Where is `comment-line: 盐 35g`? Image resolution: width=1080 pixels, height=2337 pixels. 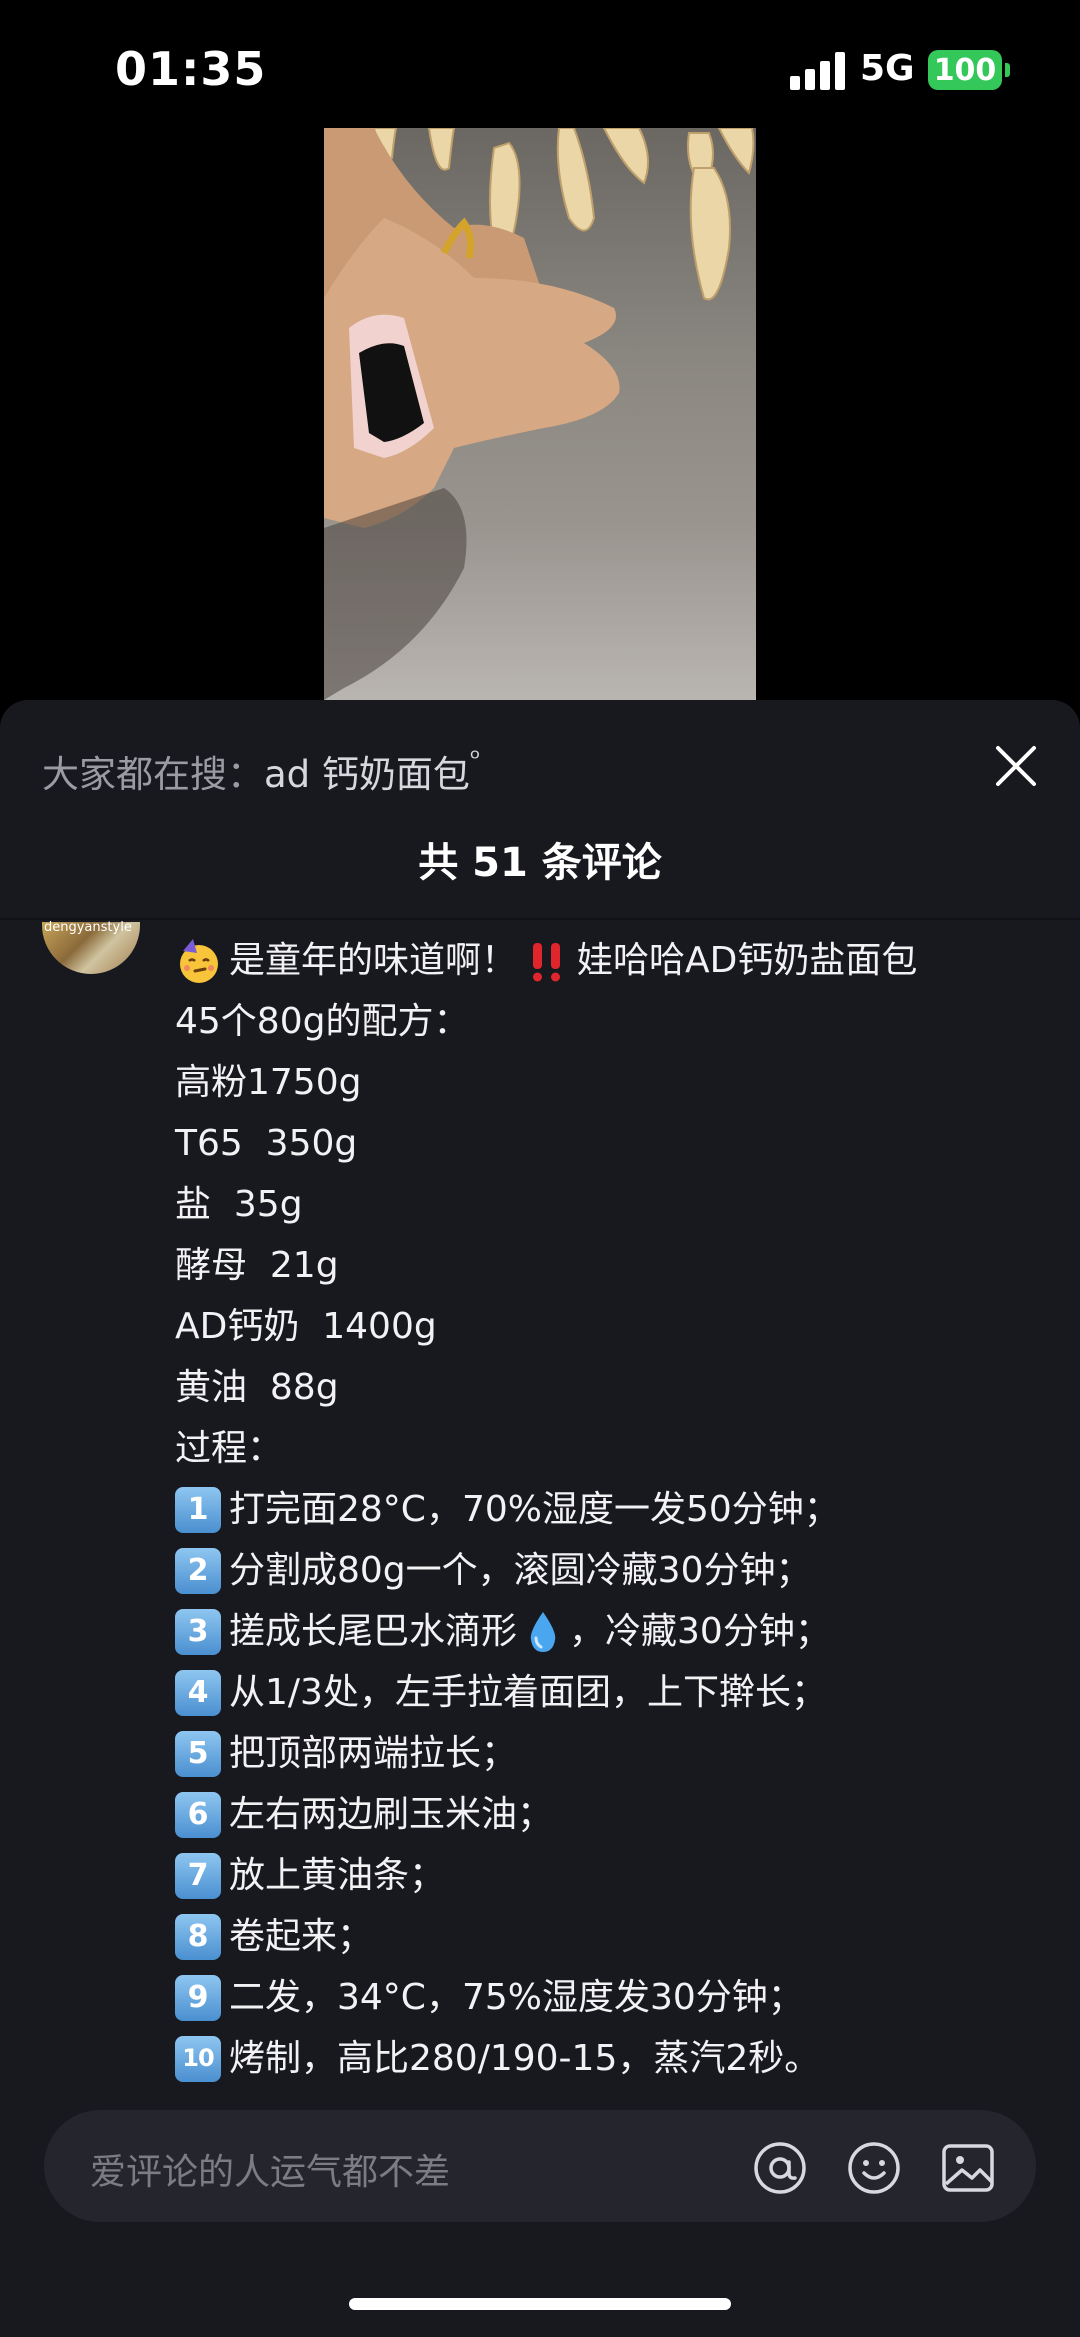 comment-line: 盐 35g is located at coordinates (239, 1204).